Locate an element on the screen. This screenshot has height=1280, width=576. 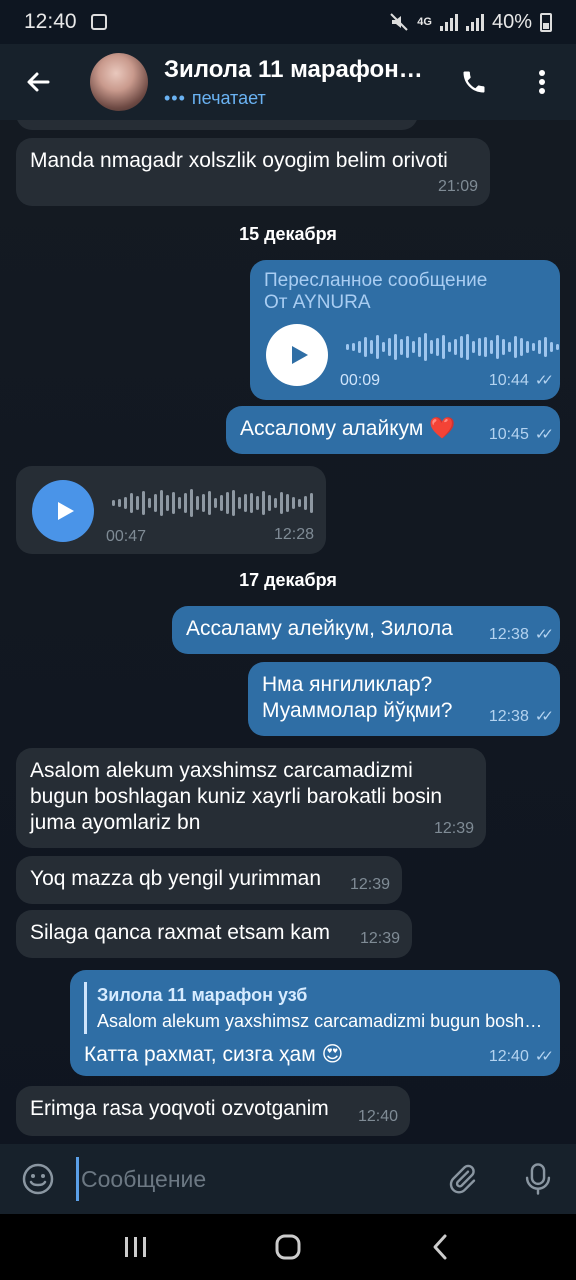
signal-icon is located at coordinates (448, 22).